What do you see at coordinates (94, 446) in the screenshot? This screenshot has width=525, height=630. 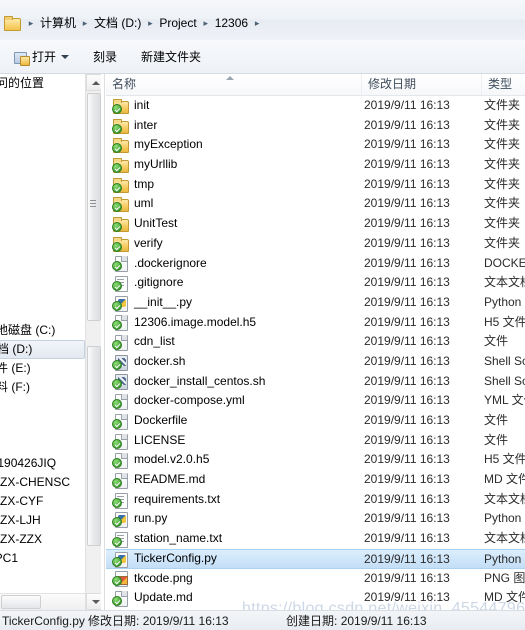 I see `navigation-scroll-thumb-lower` at bounding box center [94, 446].